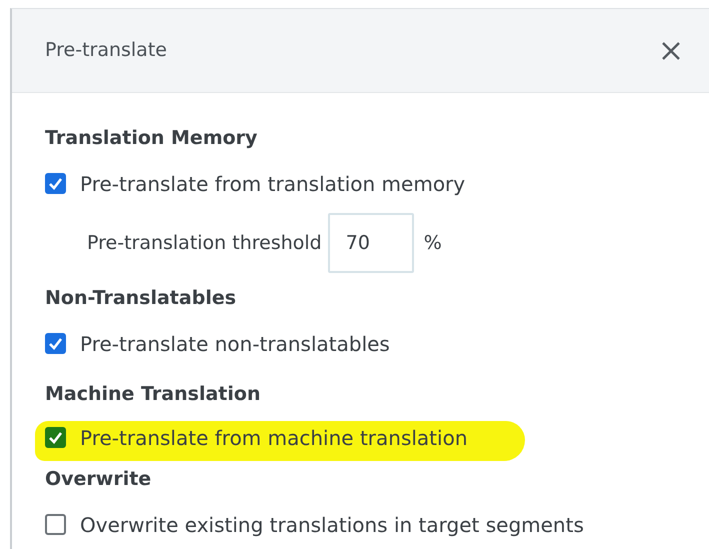 The width and height of the screenshot is (709, 549). I want to click on checkbox-label: Overwrite existing translations in target segments, so click(332, 525).